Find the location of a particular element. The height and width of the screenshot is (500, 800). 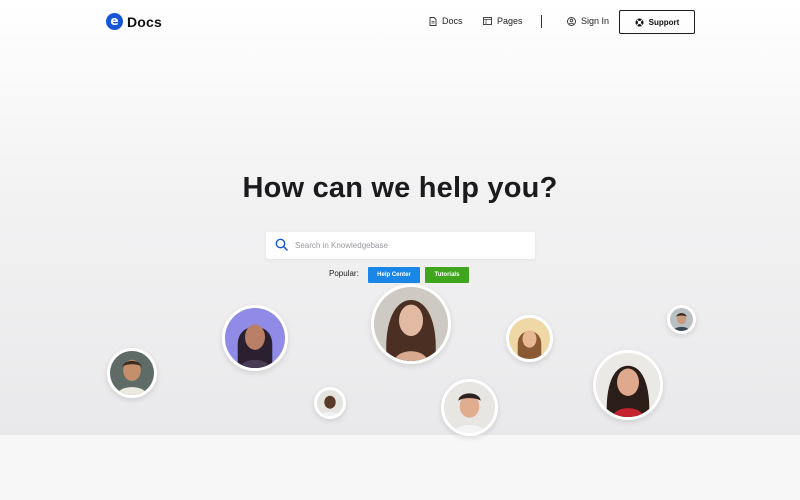

nav-pages-label: Pages is located at coordinates (510, 21).